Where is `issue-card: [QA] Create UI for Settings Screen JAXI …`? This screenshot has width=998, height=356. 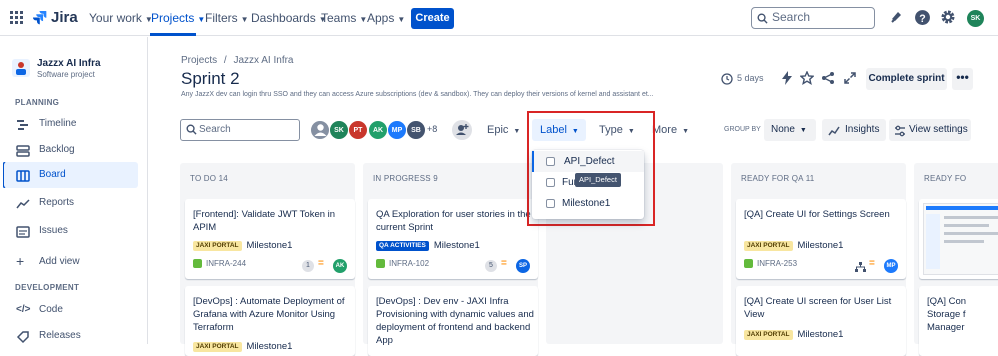
issue-card: [QA] Create UI for Settings Screen JAXI … is located at coordinates (821, 239).